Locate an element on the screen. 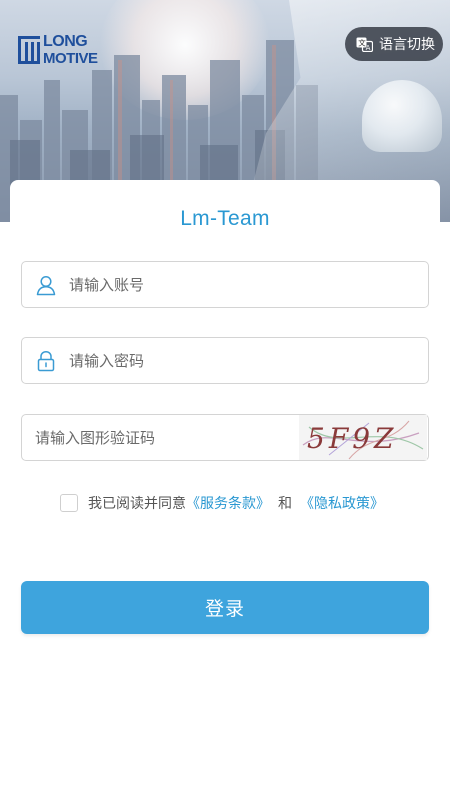  captcha-field: 5F9Z is located at coordinates (225, 437).